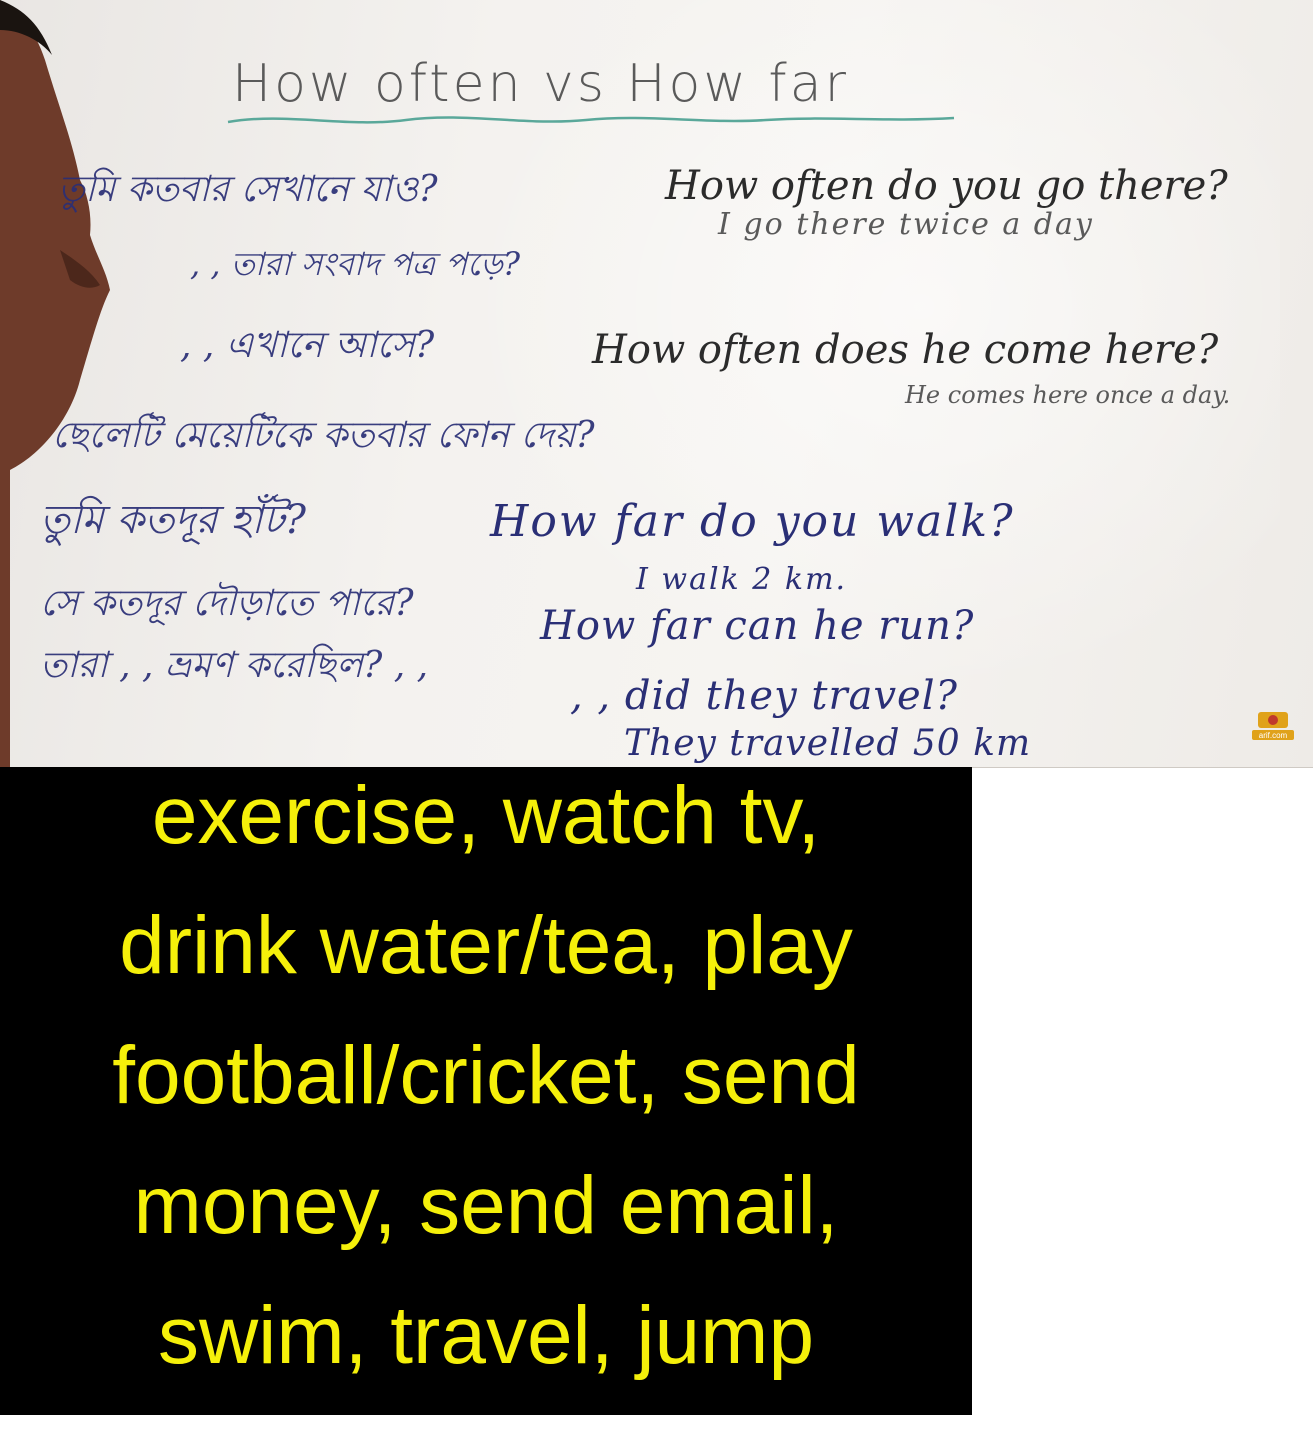 The height and width of the screenshot is (1434, 1313). I want to click on caption-line-3: football/cricket, send, so click(486, 1075).